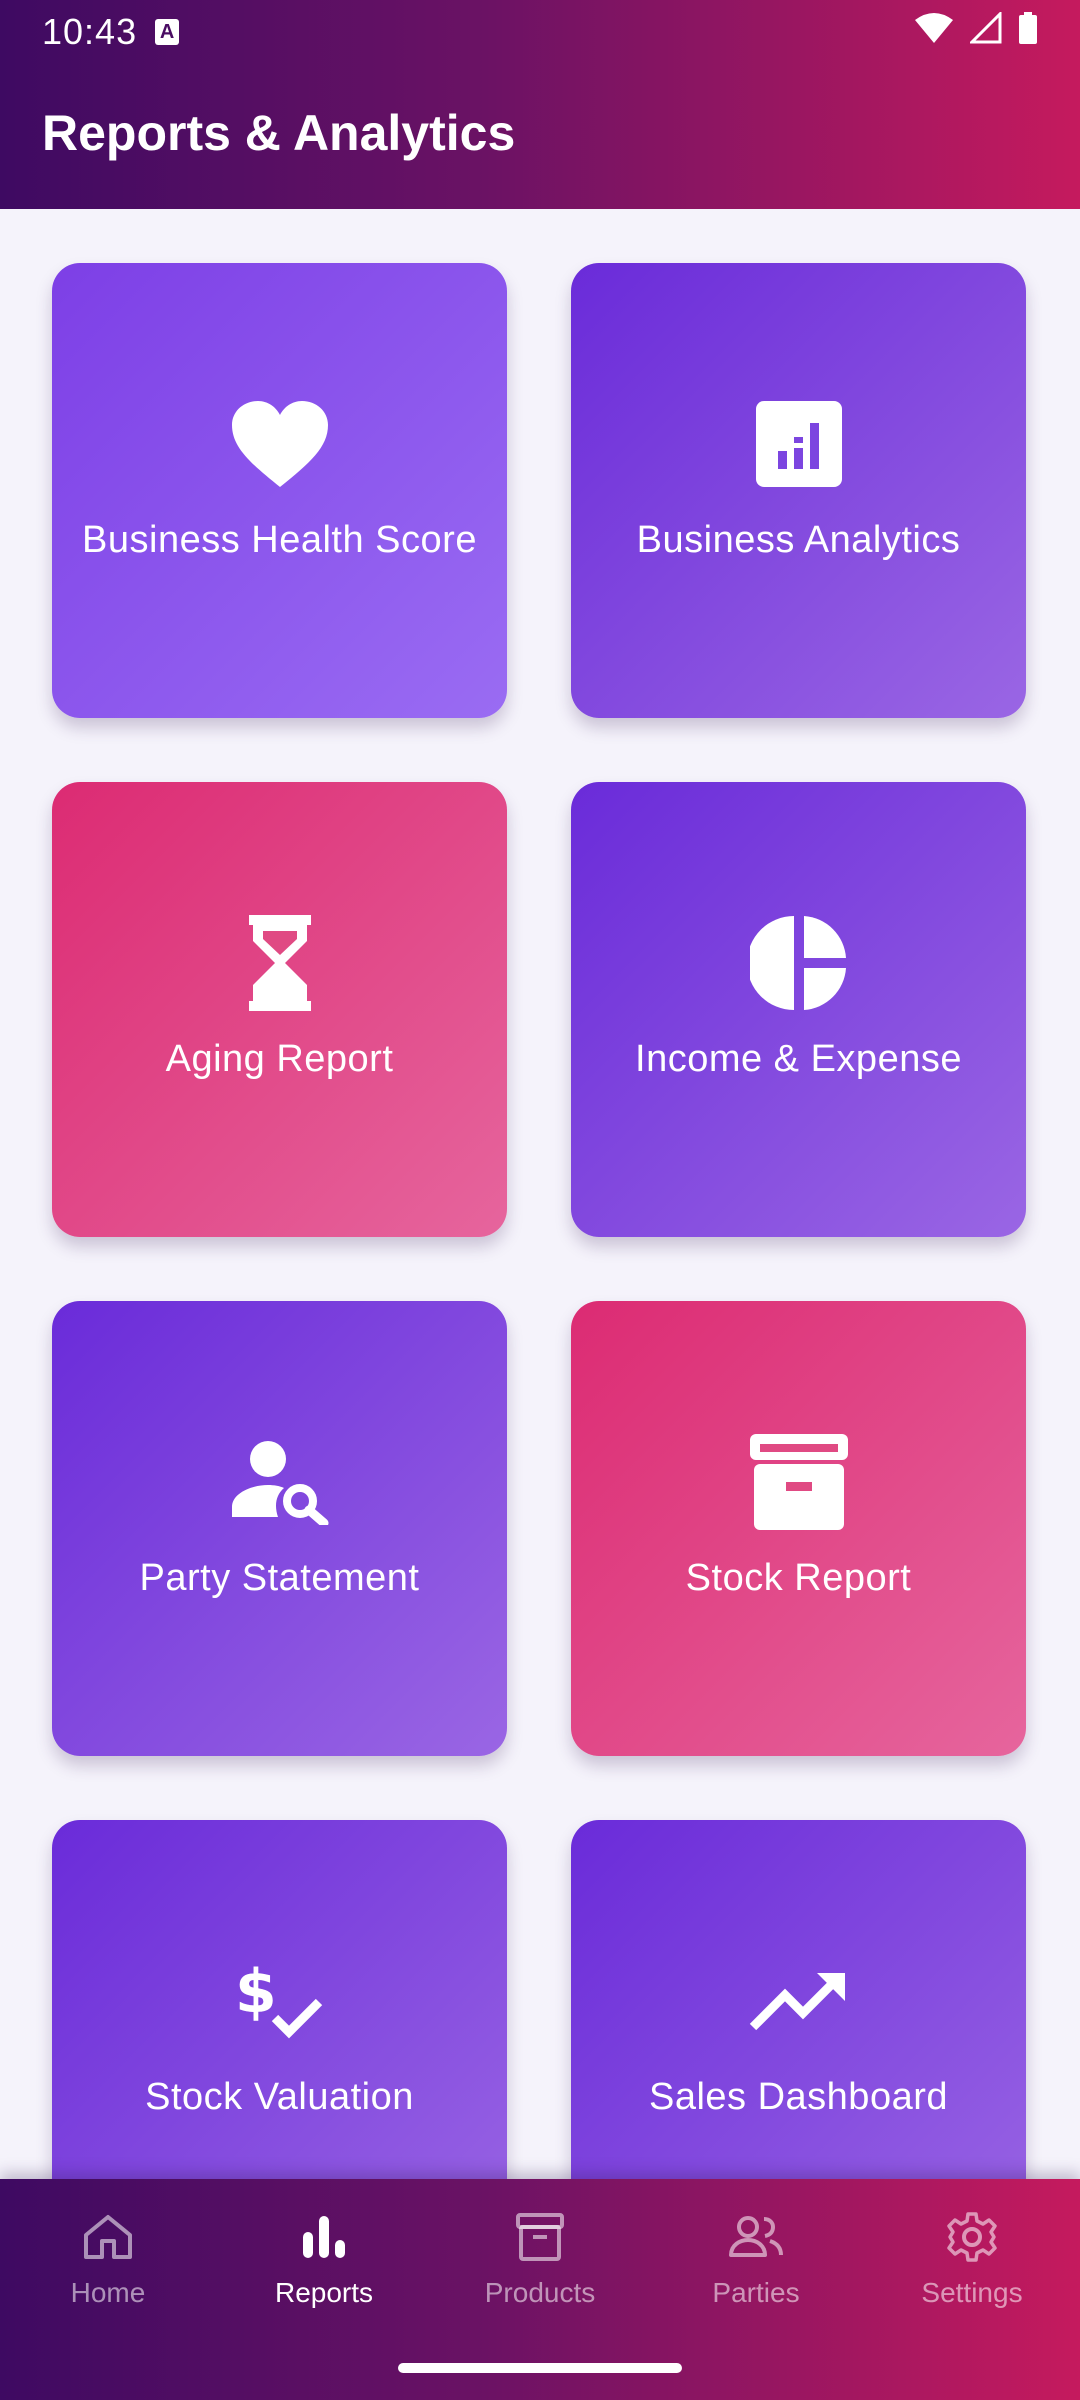 The width and height of the screenshot is (1080, 2400). Describe the element at coordinates (279, 540) in the screenshot. I see `card-label: Business Health Score` at that location.